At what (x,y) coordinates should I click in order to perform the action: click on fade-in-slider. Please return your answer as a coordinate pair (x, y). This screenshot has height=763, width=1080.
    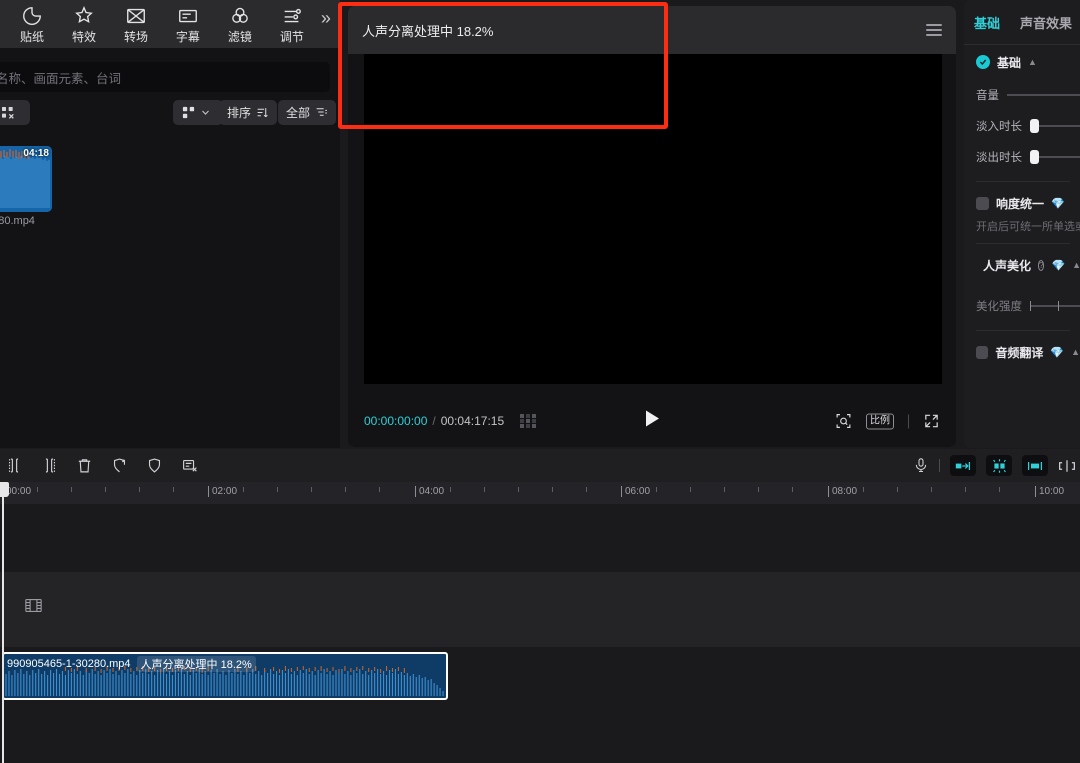
    Looking at the image, I should click on (1055, 125).